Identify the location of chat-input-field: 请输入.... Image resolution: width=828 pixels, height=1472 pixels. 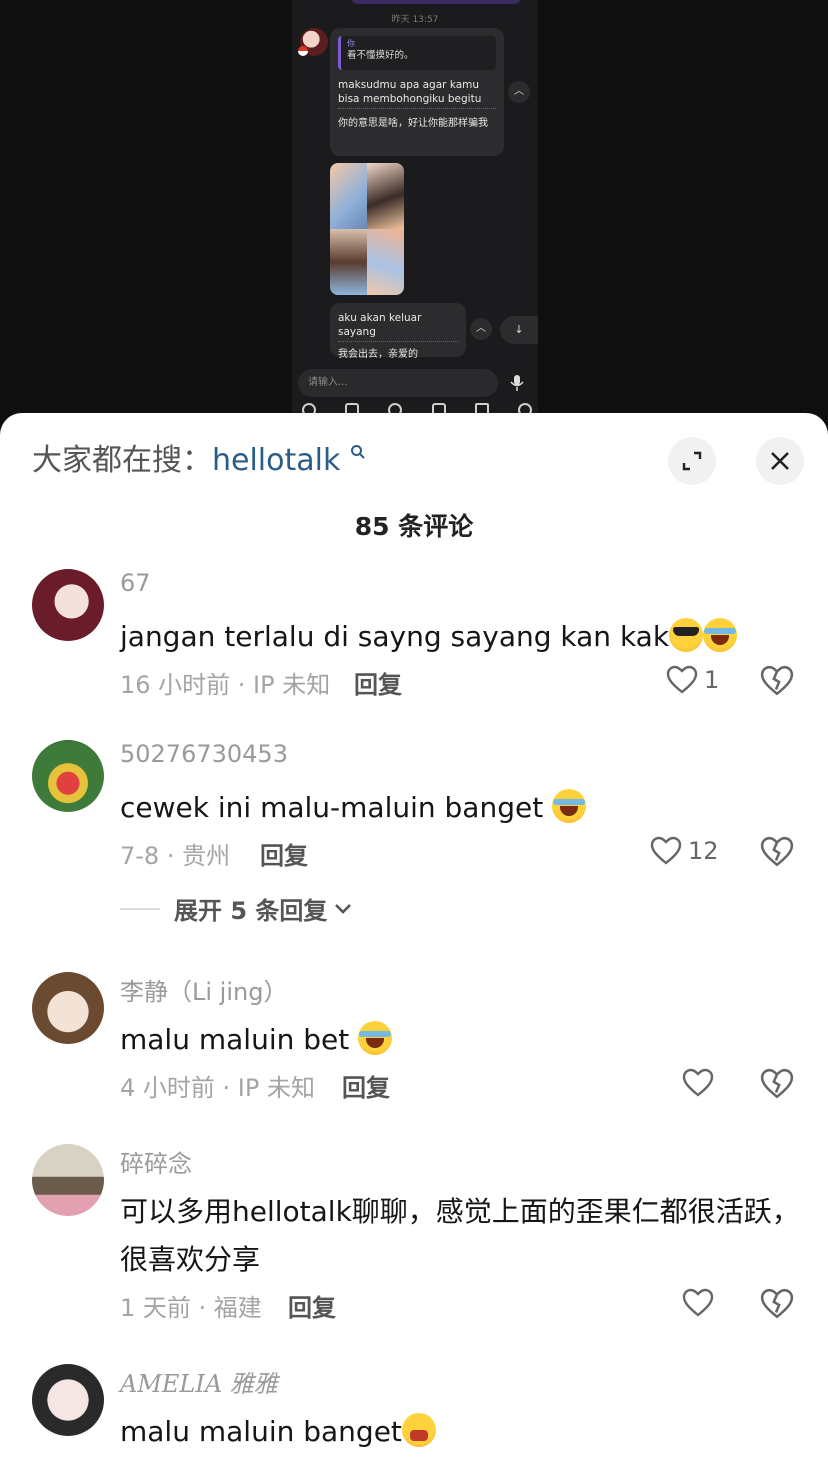
(398, 383).